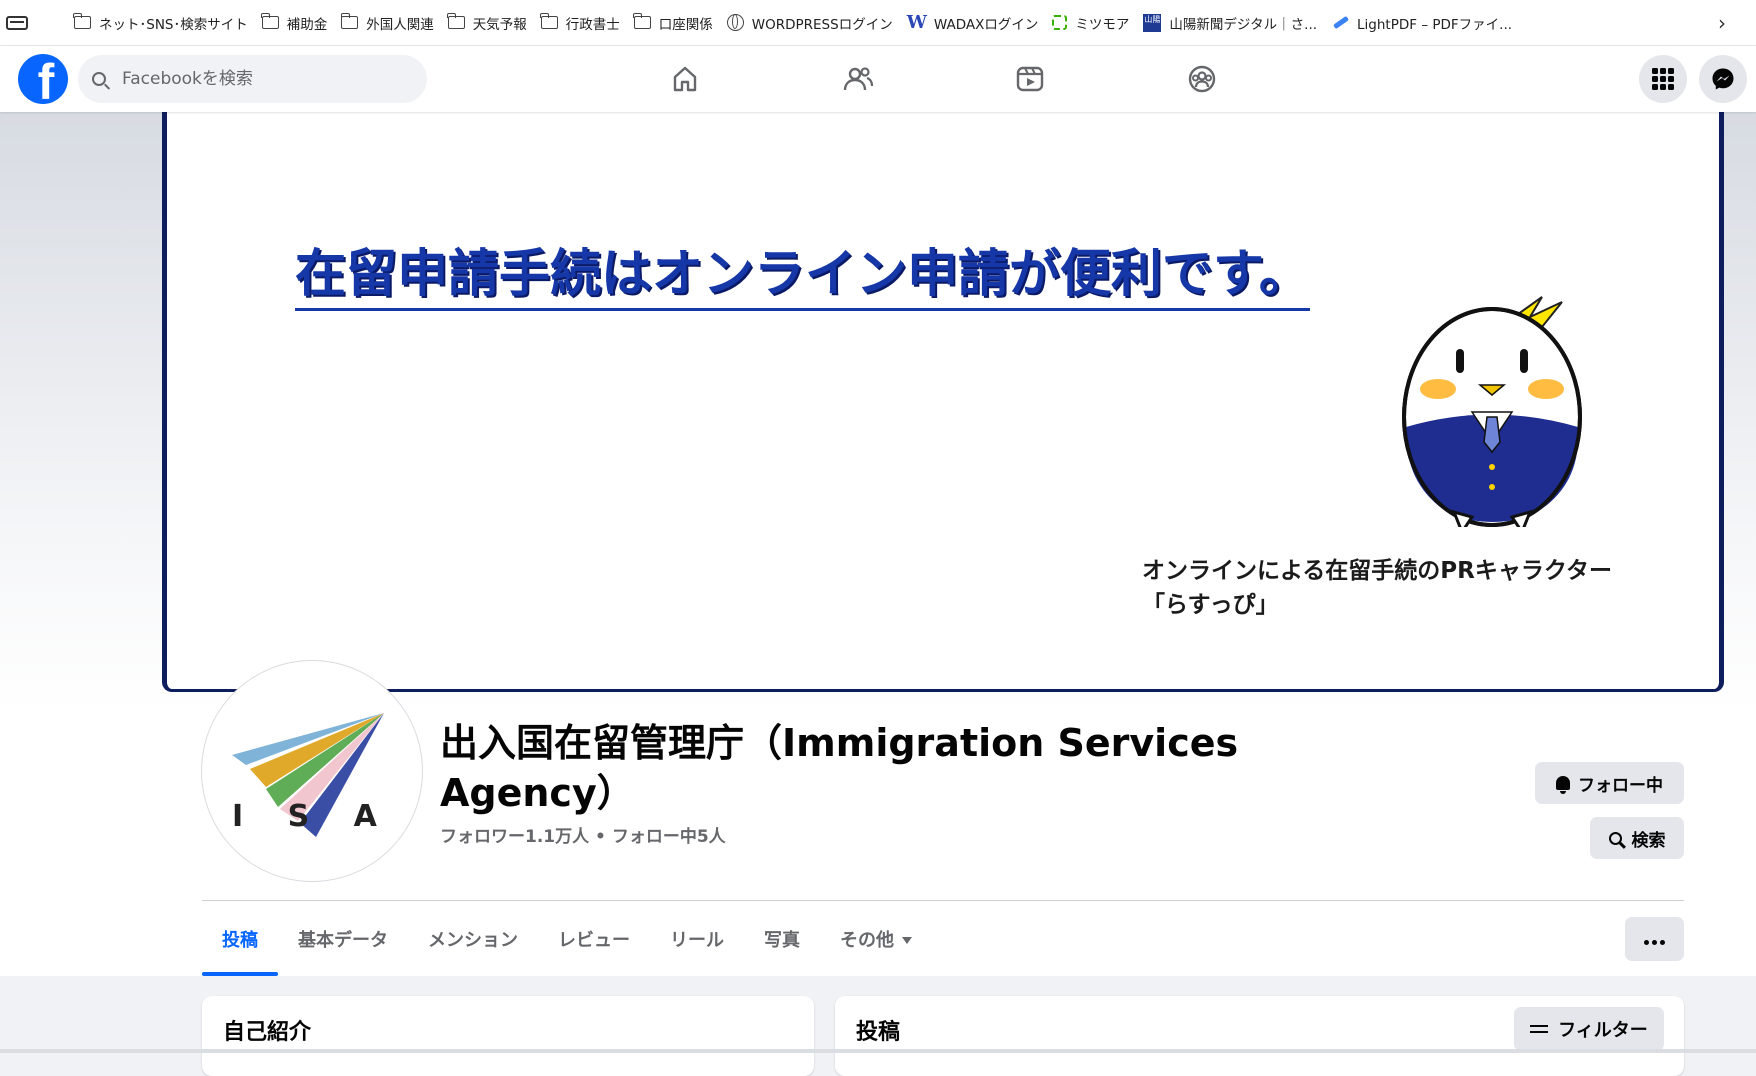 This screenshot has height=1076, width=1756. What do you see at coordinates (583, 834) in the screenshot?
I see `page-follower-stats: フォロワー1.1万人 • フォロー中5人` at bounding box center [583, 834].